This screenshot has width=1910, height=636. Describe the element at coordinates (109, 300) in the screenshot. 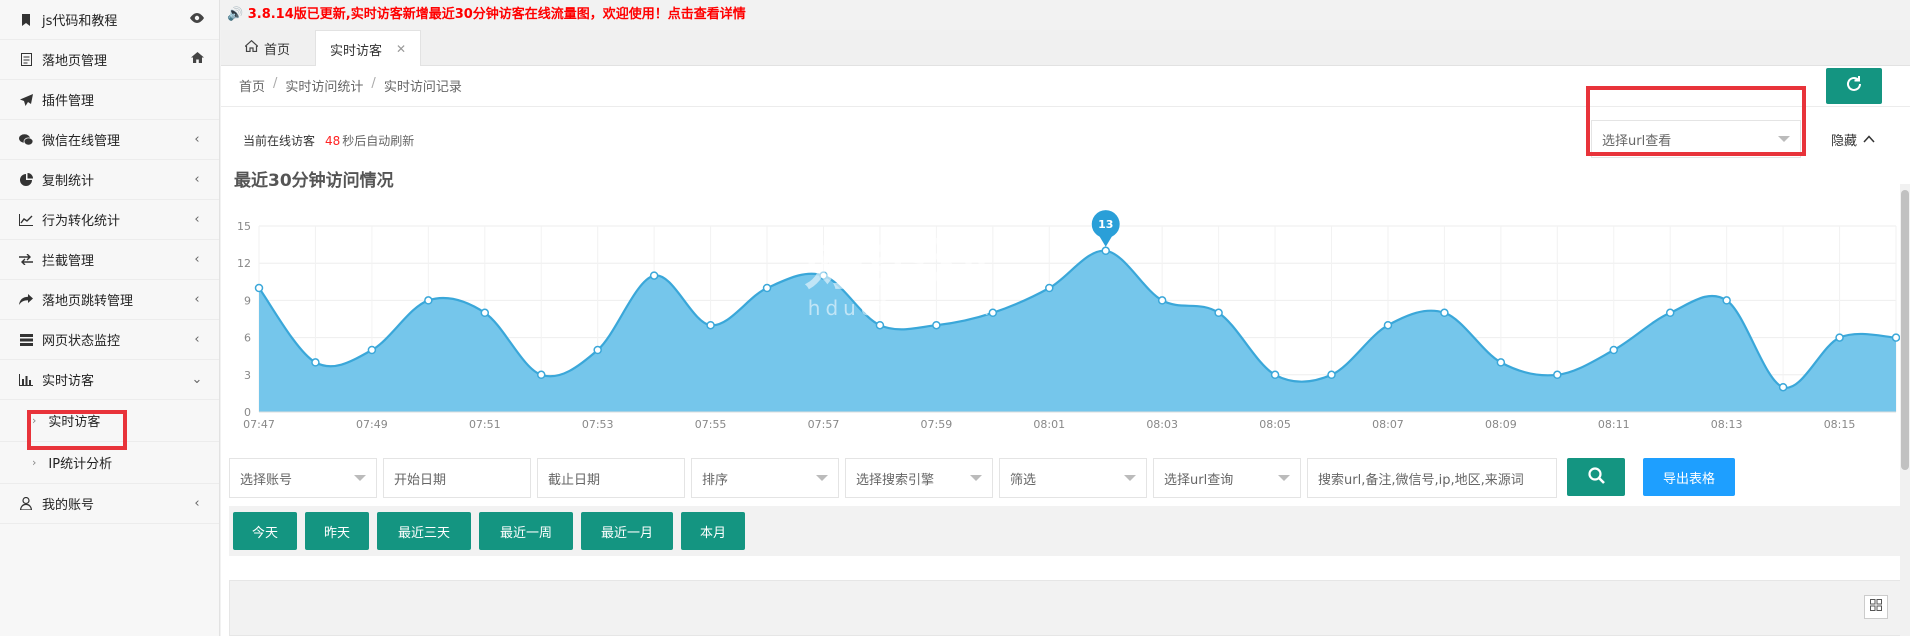

I see `sidebar-item-redirect: 落地页跳转管理 ‹` at that location.